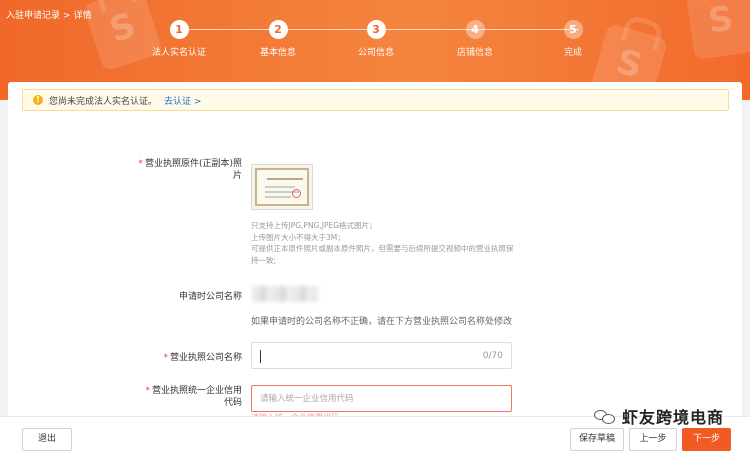 This screenshot has height=456, width=750. Describe the element at coordinates (260, 356) in the screenshot. I see `text-caret` at that location.